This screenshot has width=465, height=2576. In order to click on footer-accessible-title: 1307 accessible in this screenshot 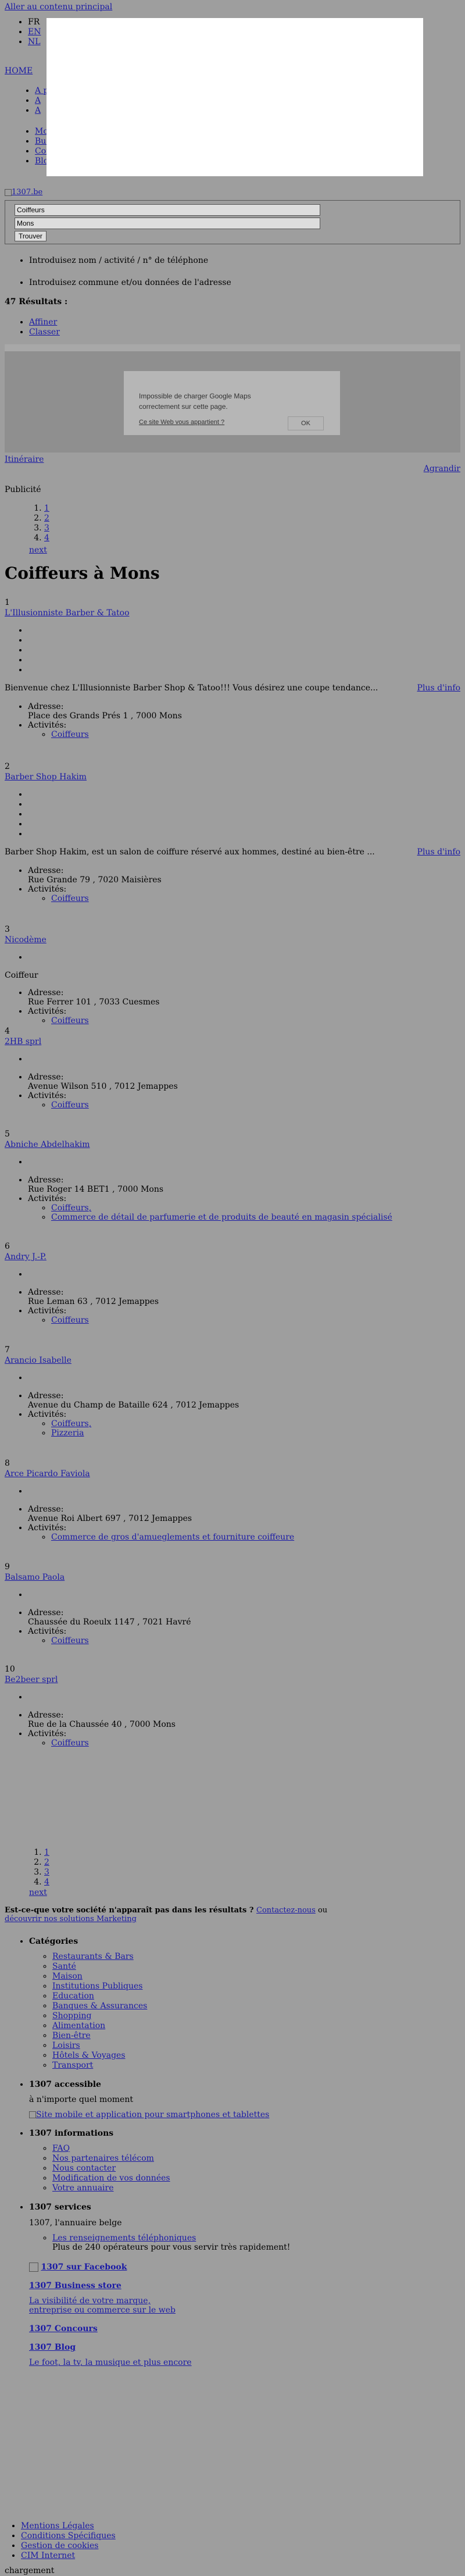, I will do `click(65, 2085)`.